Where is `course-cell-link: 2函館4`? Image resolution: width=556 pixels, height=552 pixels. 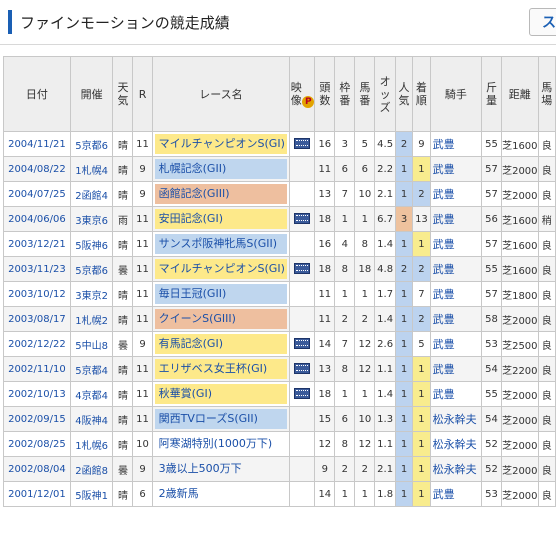
course-cell-link: 2函館4 is located at coordinates (91, 196).